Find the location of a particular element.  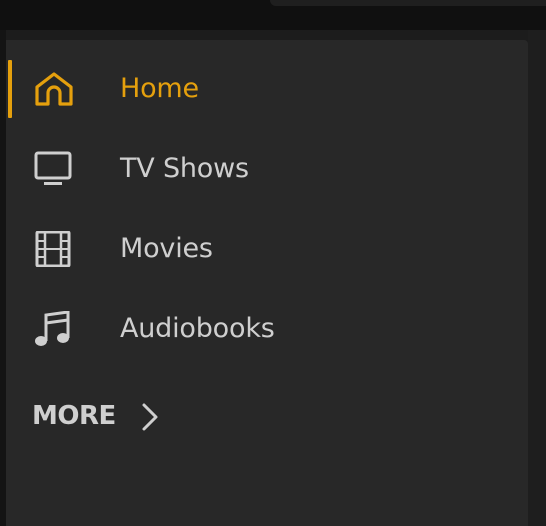

sidebar-item-audiobooks: Audiobooks is located at coordinates (267, 329).